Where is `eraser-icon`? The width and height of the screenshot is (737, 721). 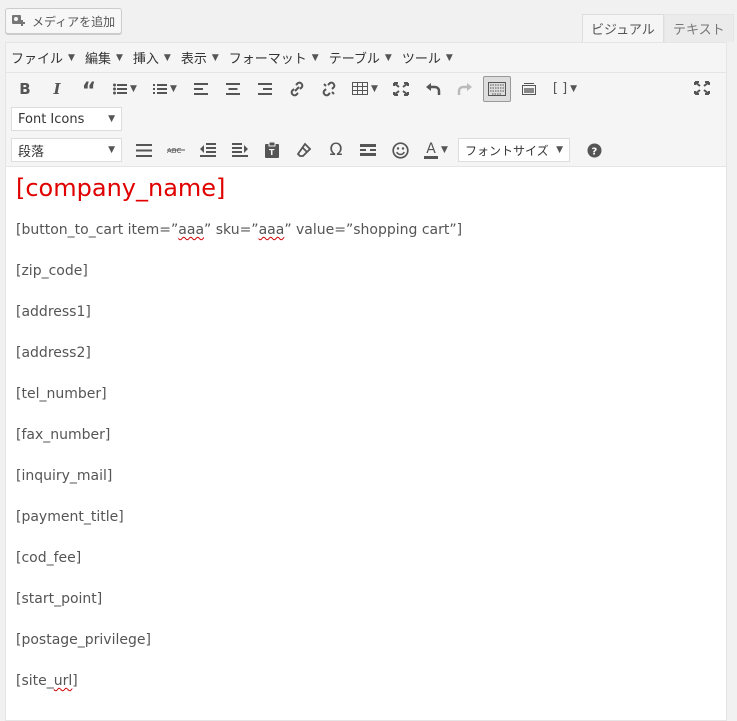
eraser-icon is located at coordinates (304, 149).